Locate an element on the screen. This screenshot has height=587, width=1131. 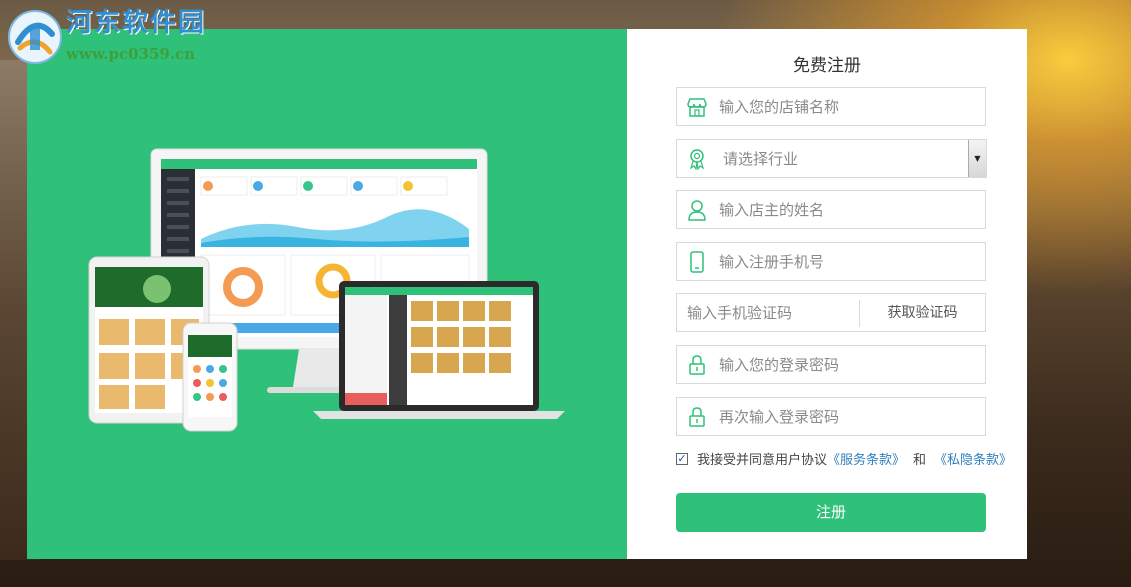
award-icon is located at coordinates (697, 159).